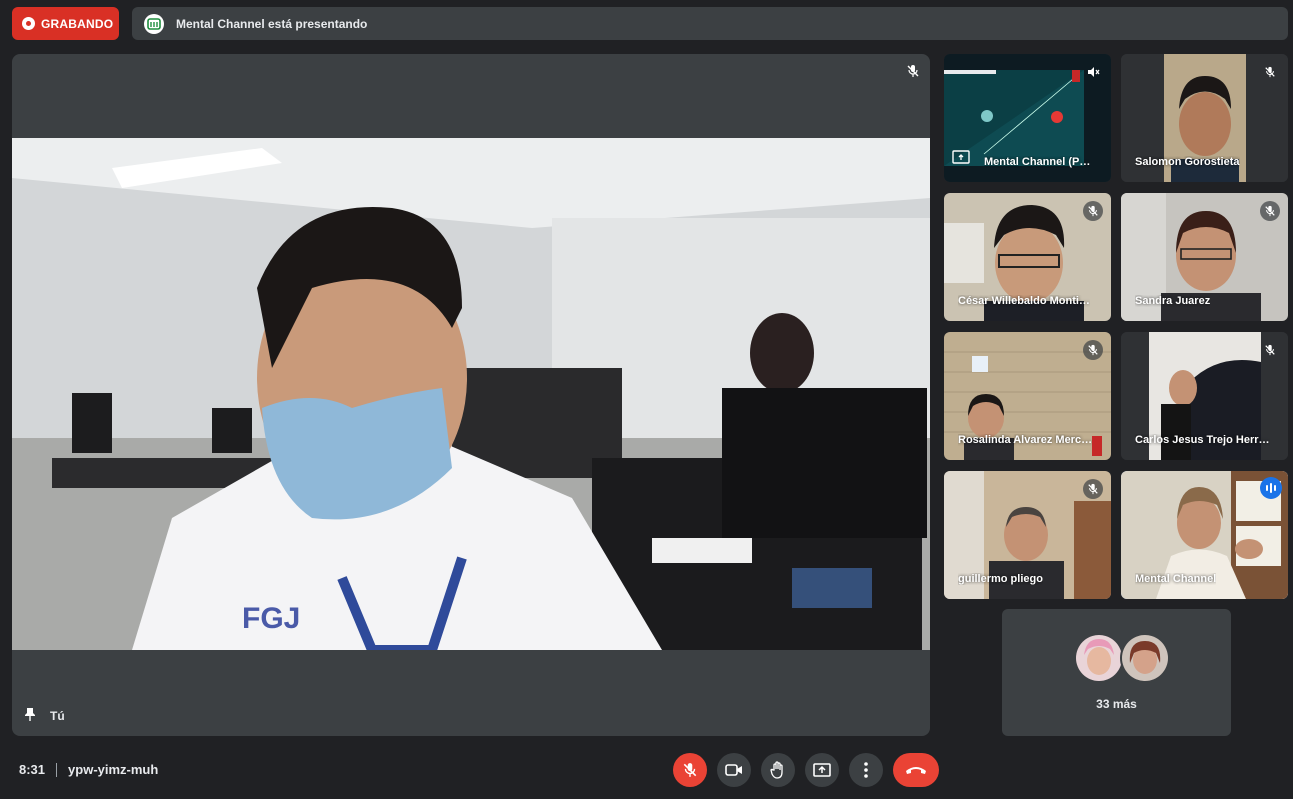 The height and width of the screenshot is (799, 1293). Describe the element at coordinates (154, 23) in the screenshot. I see `mental-channel-logo-icon` at that location.